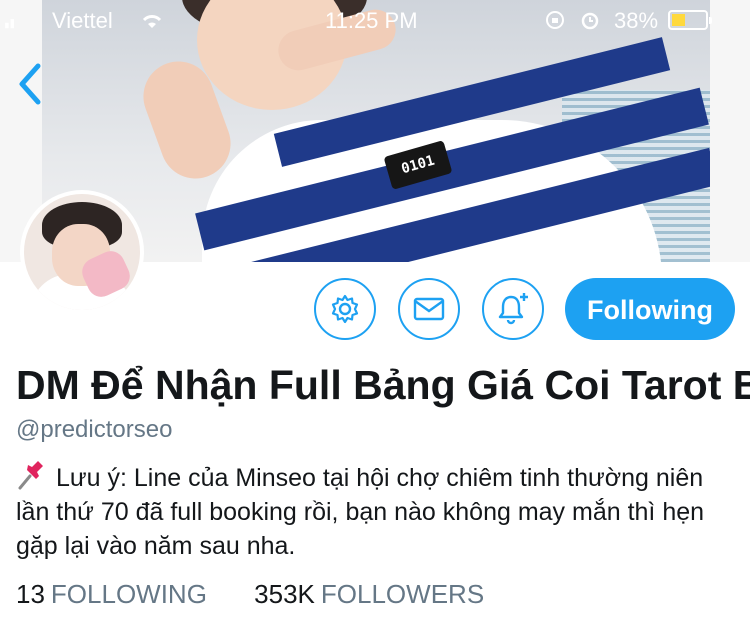 This screenshot has height=637, width=750. Describe the element at coordinates (32, 475) in the screenshot. I see `pushpin-icon` at that location.